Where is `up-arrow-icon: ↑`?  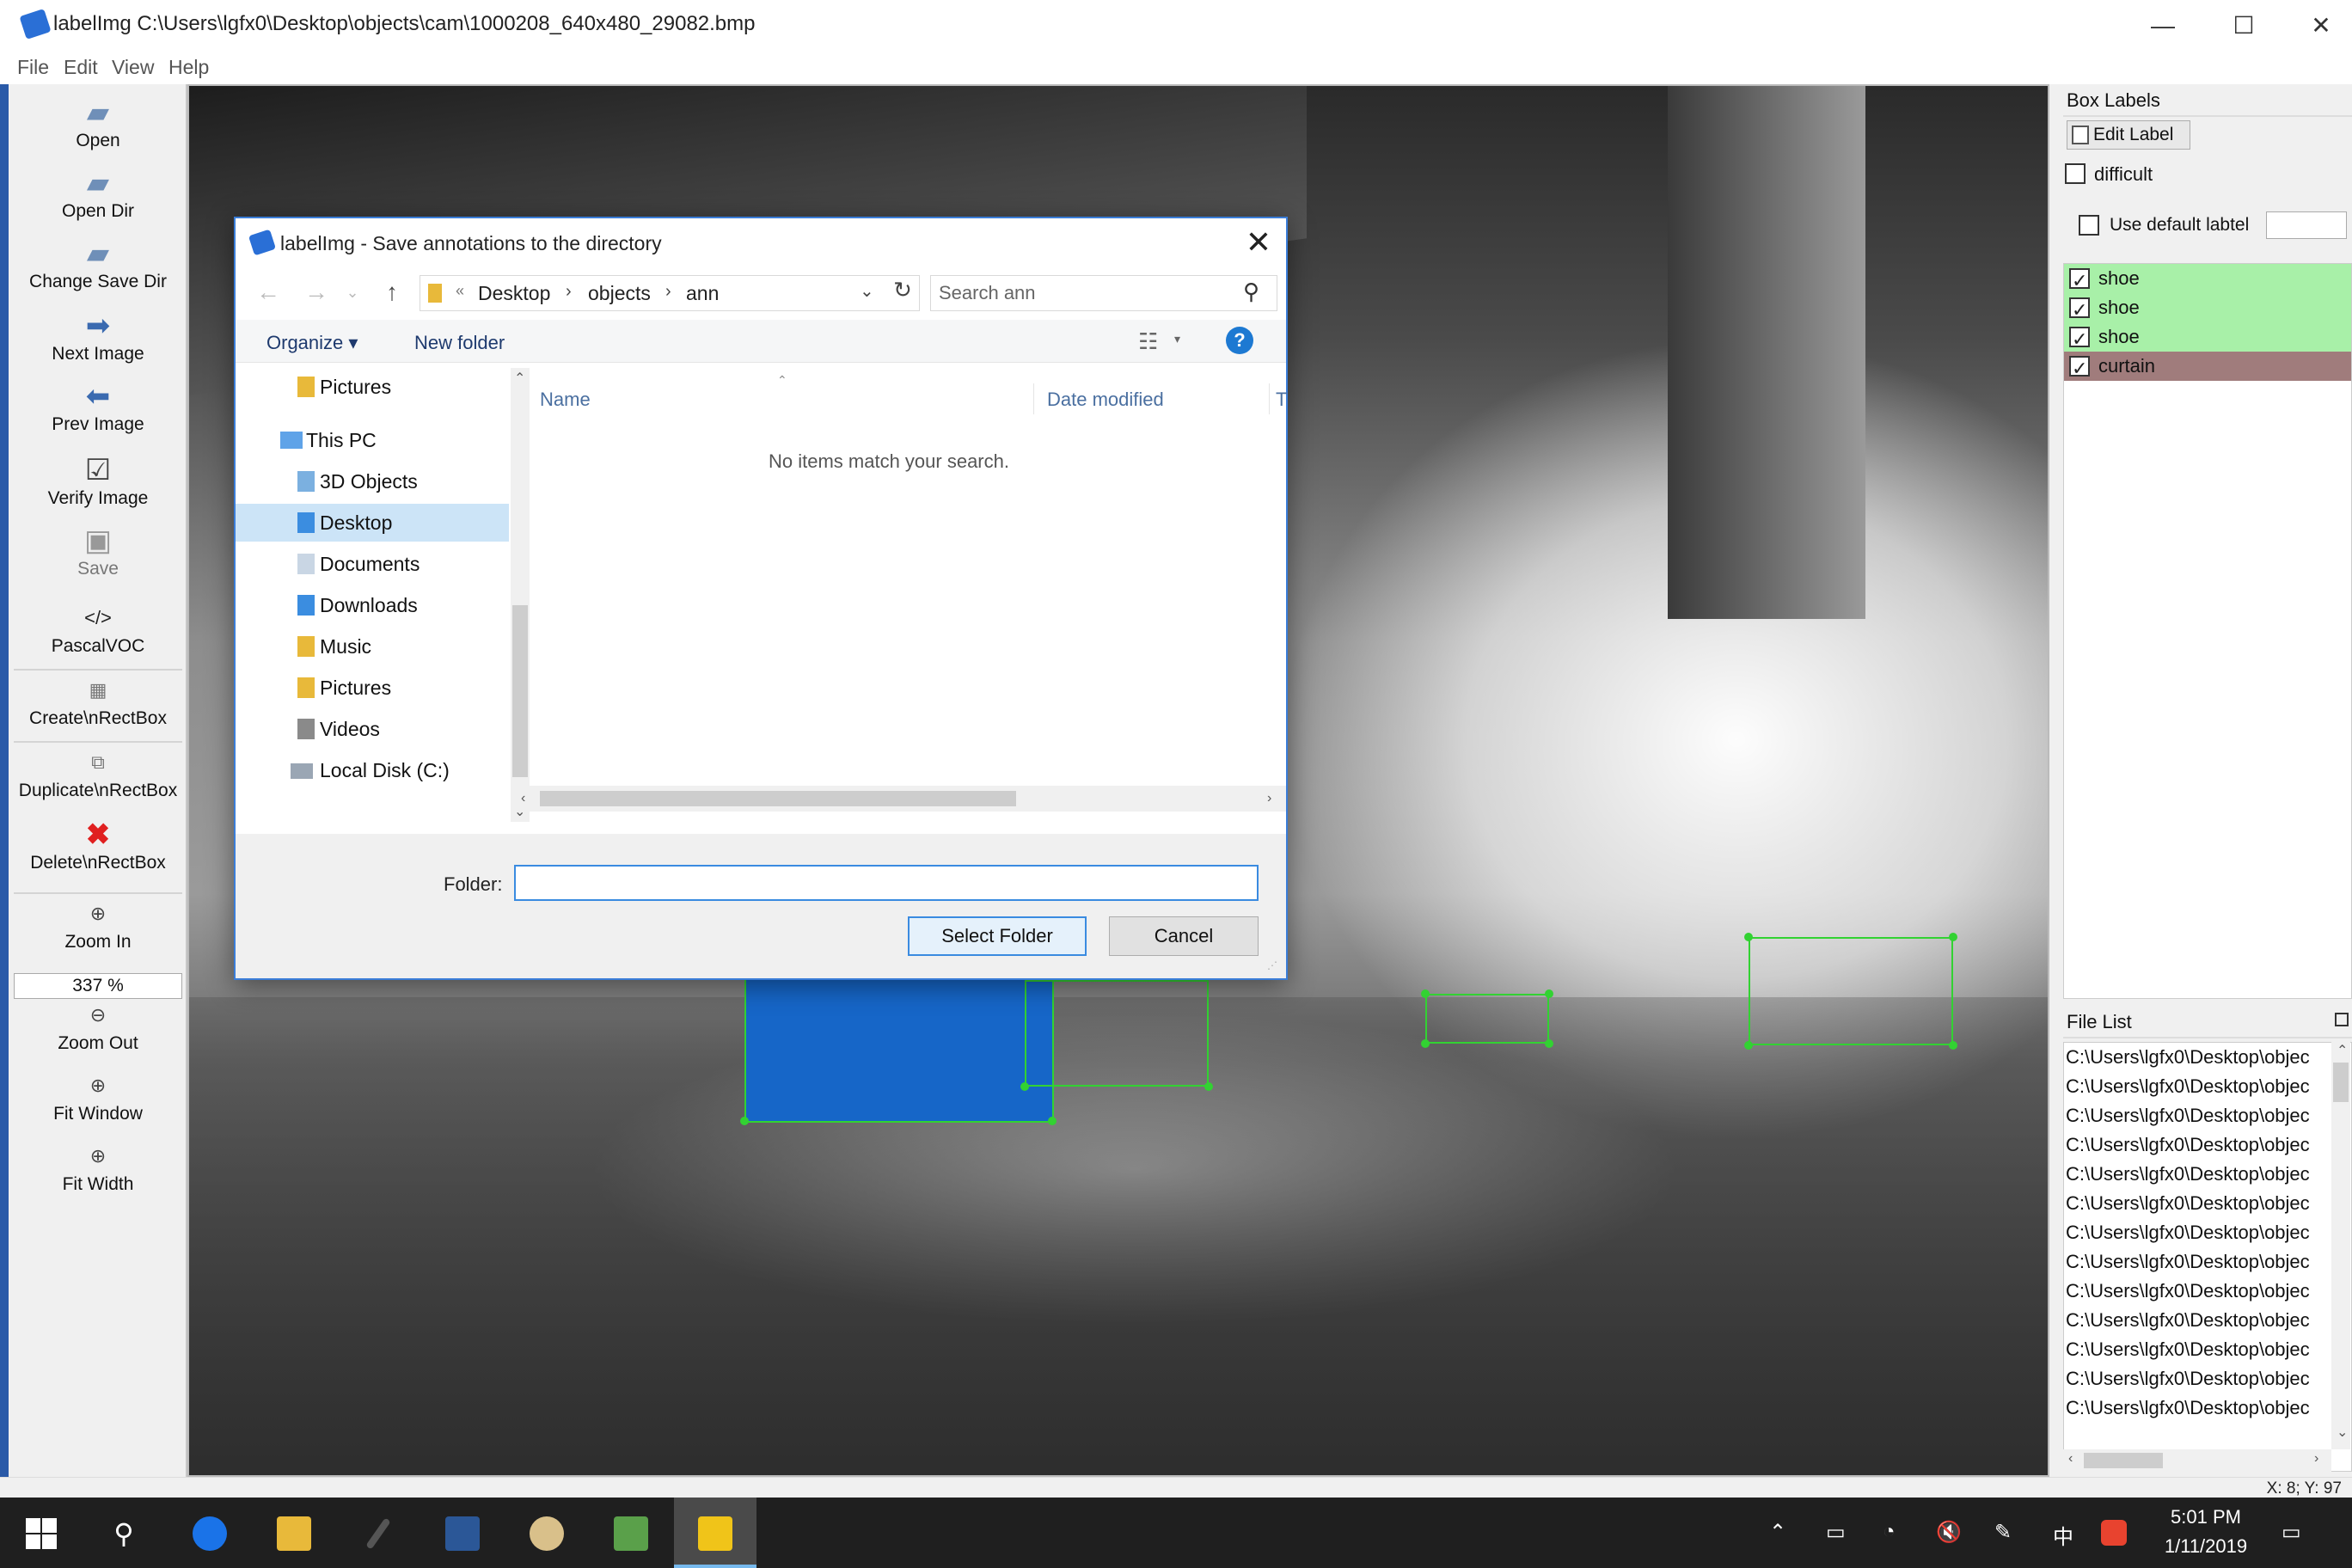 up-arrow-icon: ↑ is located at coordinates (392, 292).